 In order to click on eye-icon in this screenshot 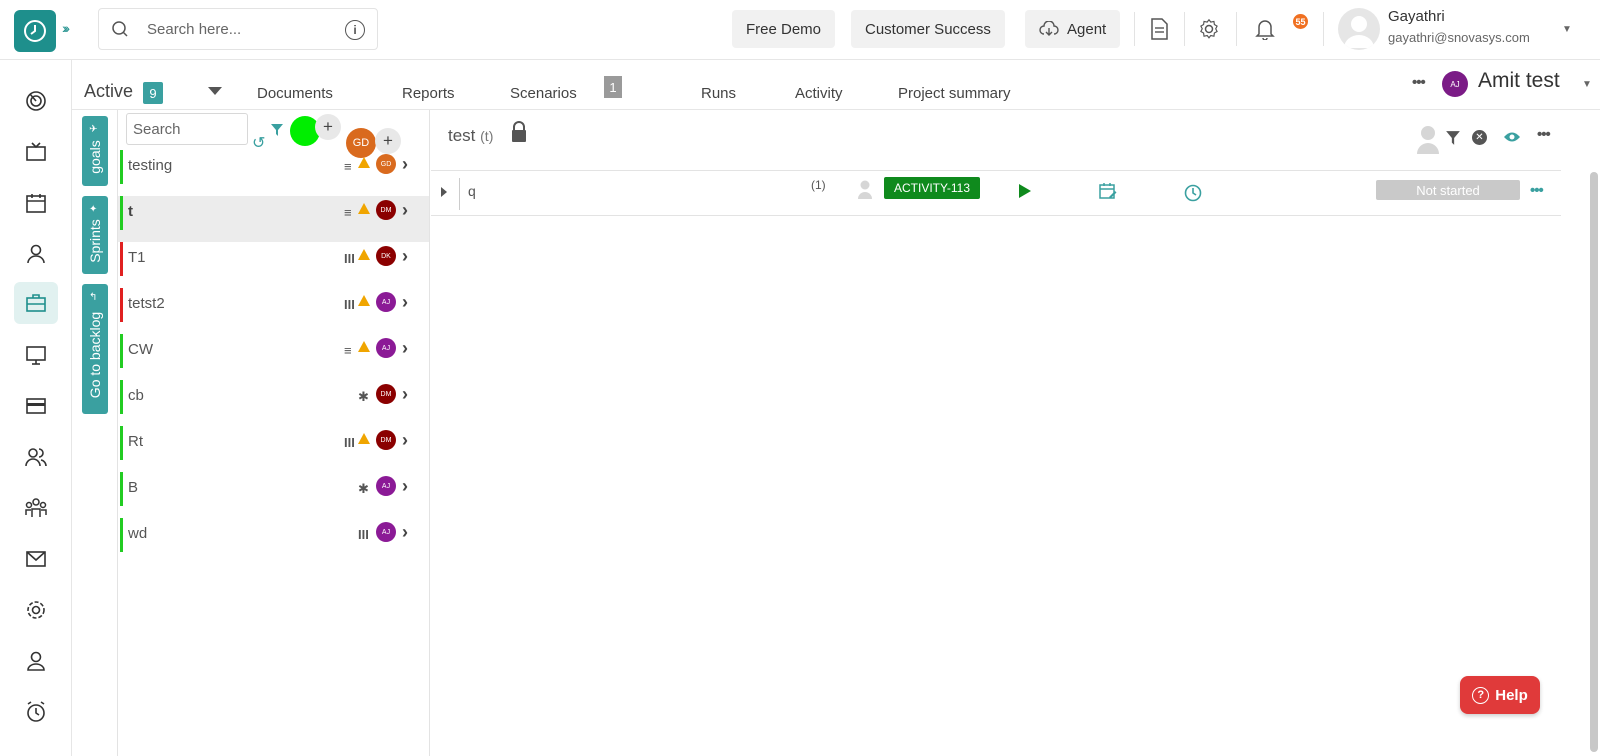, I will do `click(1512, 137)`.